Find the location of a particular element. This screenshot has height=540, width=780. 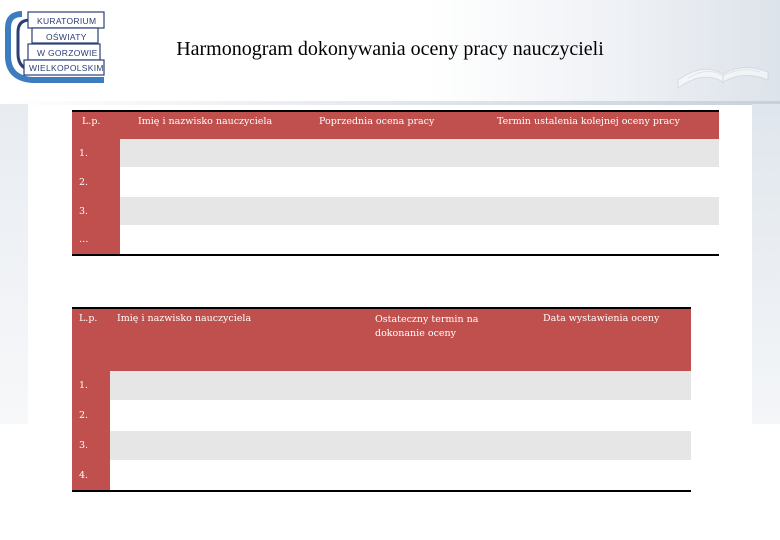

book-decoration-icon is located at coordinates (723, 78).